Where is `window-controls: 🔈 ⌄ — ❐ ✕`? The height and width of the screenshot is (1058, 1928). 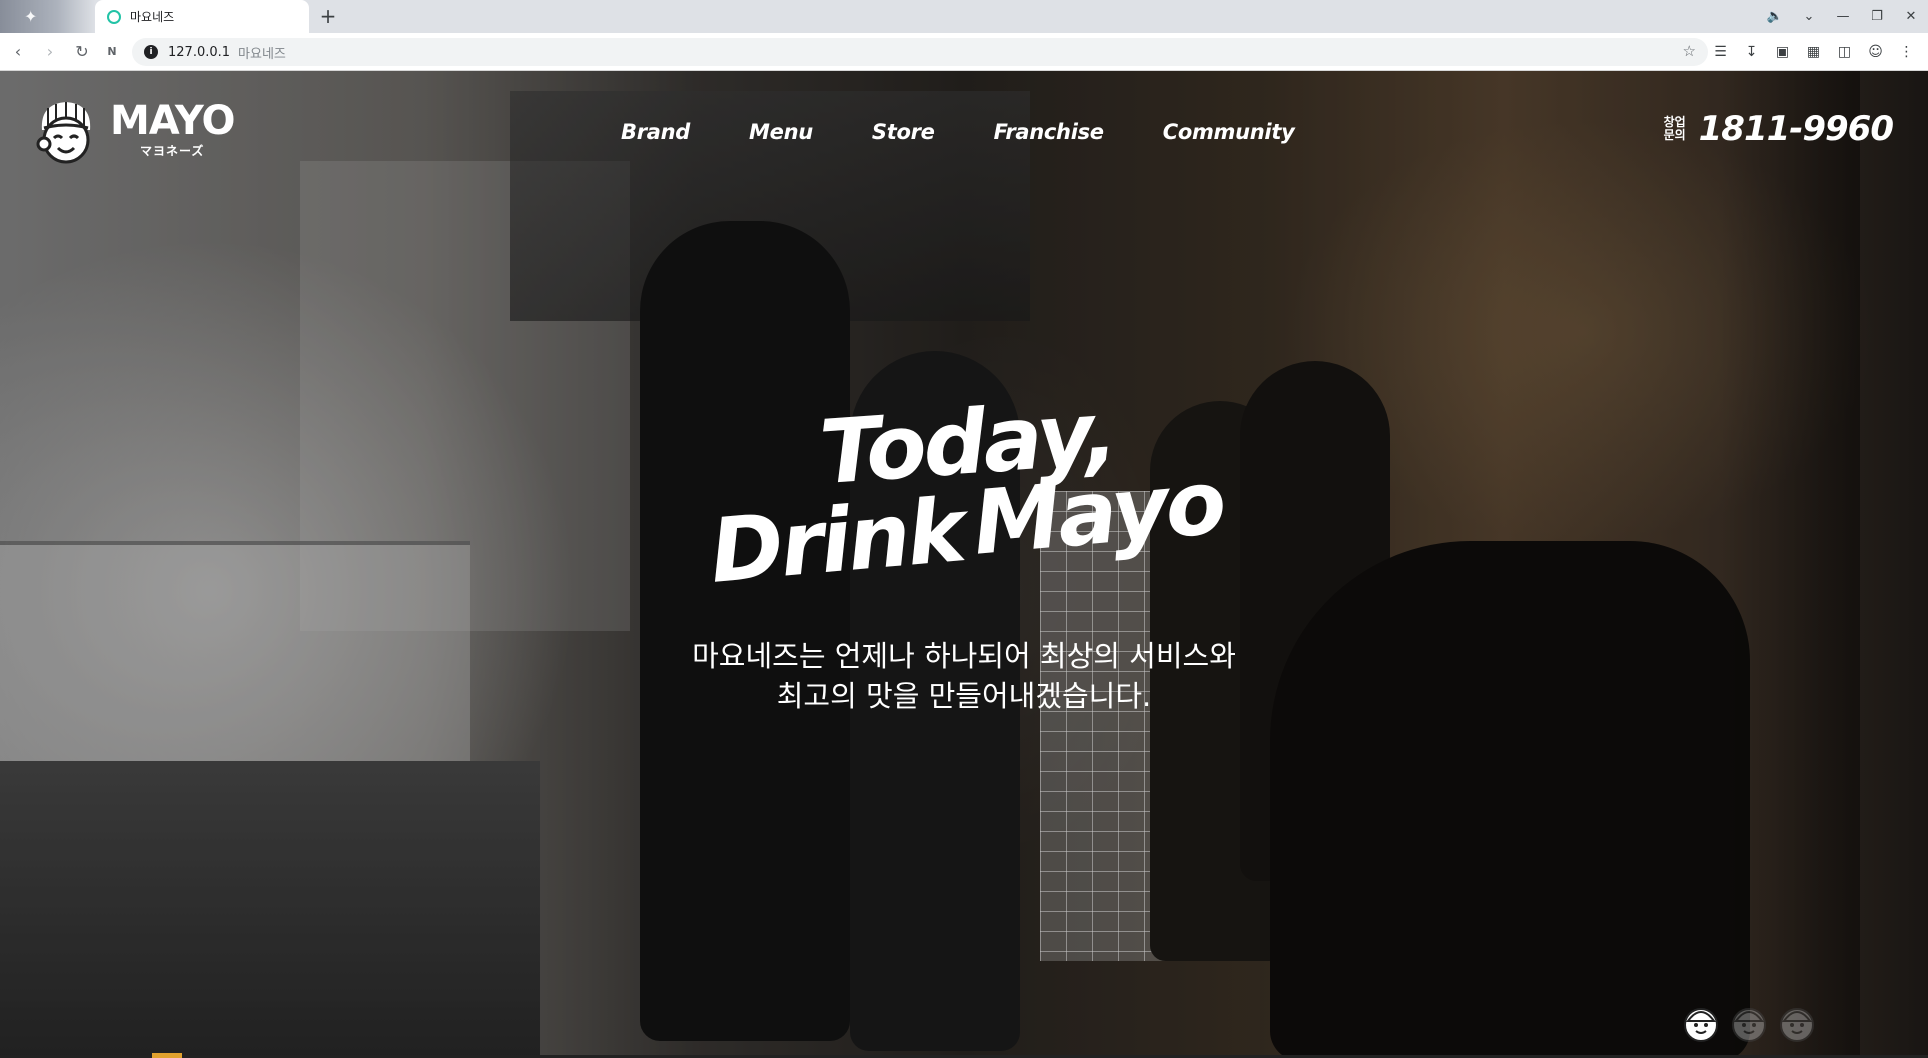
window-controls: 🔈 ⌄ — ❐ ✕ is located at coordinates (1843, 16).